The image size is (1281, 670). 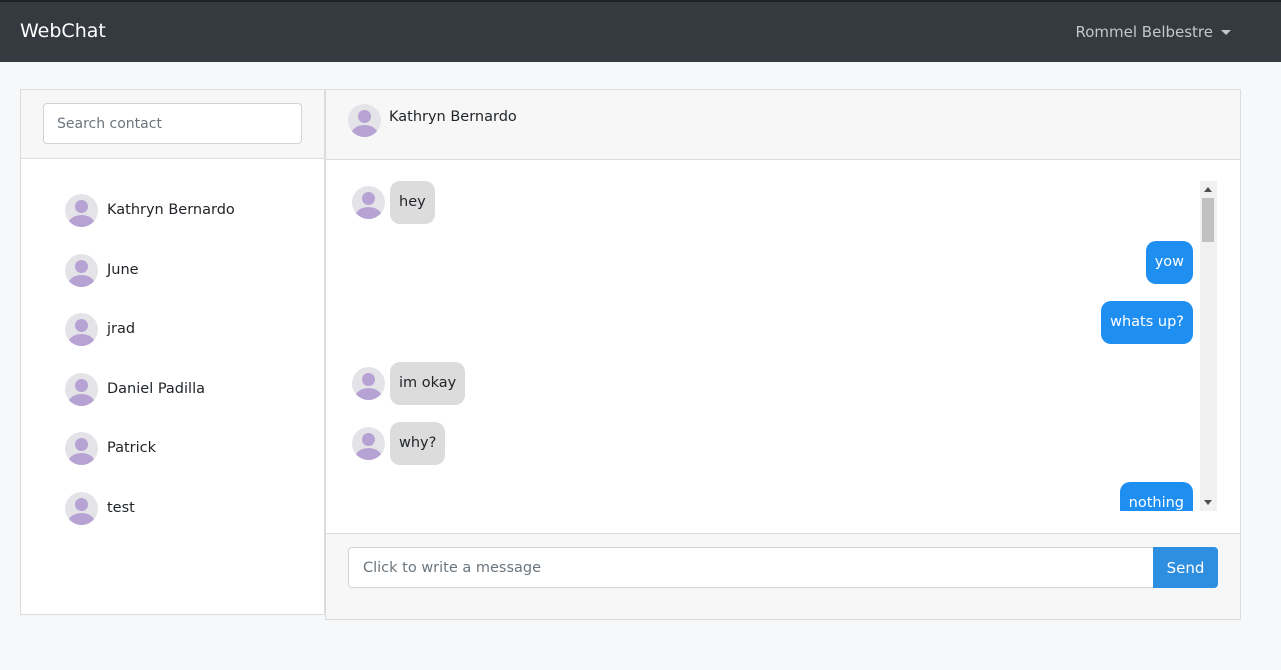 I want to click on scroll-up-arrow-icon, so click(x=1208, y=189).